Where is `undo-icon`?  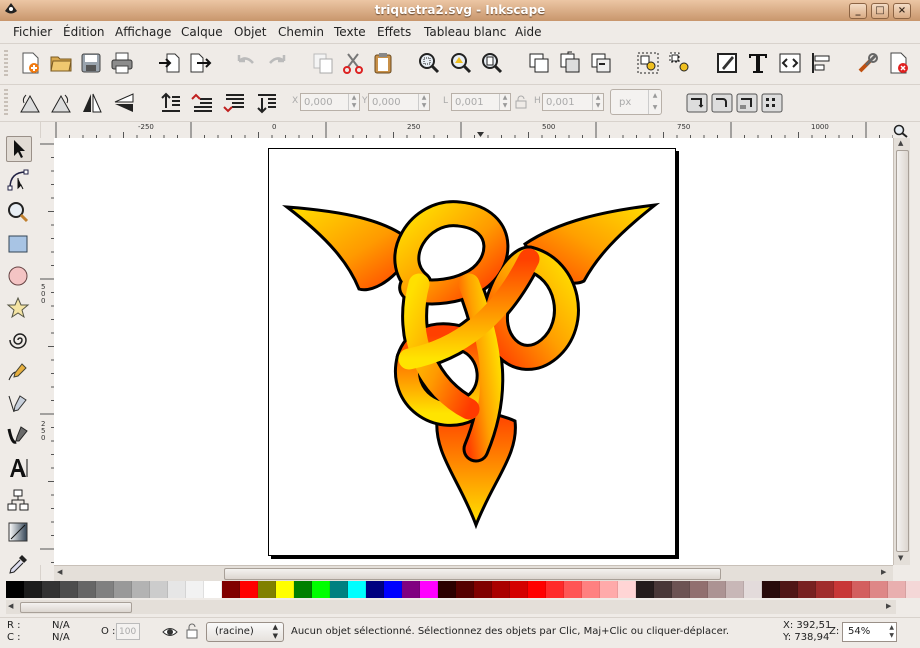 undo-icon is located at coordinates (246, 63).